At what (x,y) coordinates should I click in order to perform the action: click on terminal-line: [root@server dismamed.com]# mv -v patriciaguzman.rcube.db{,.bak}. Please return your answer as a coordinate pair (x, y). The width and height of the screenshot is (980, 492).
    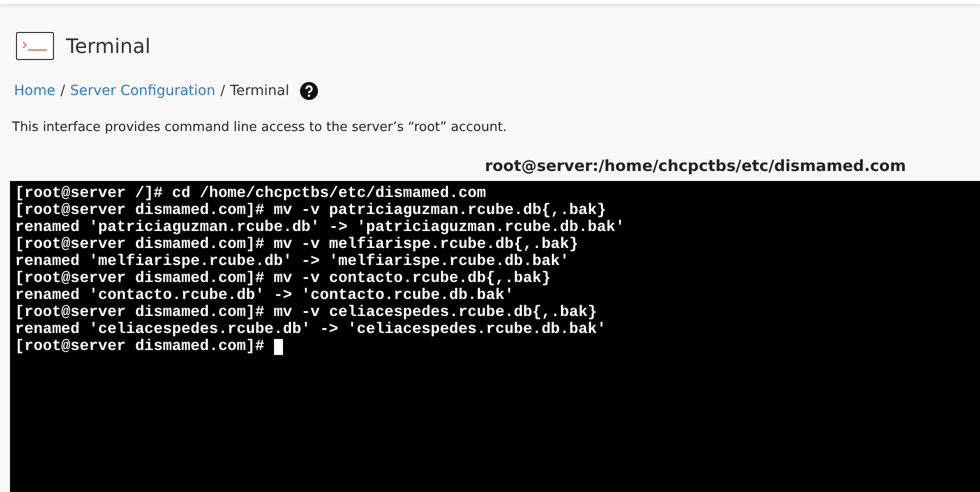
    Looking at the image, I should click on (310, 210).